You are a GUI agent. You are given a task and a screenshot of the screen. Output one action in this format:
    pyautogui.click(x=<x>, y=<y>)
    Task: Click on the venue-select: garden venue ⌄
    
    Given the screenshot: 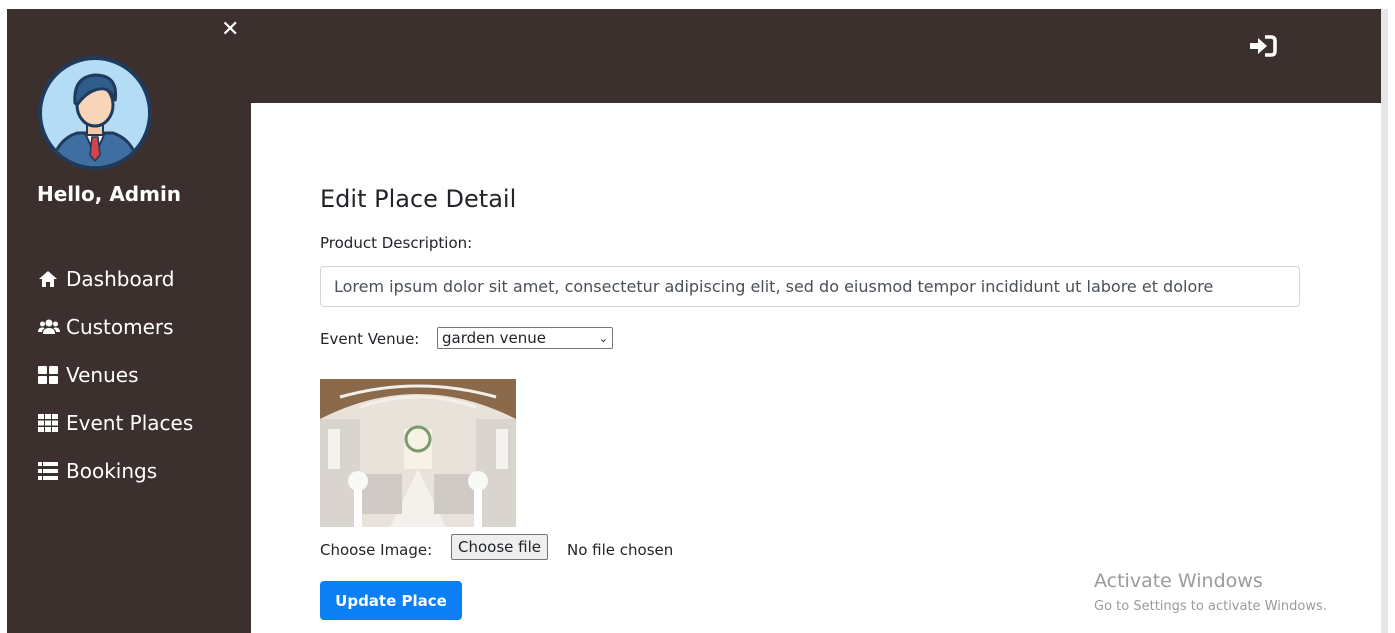 What is the action you would take?
    pyautogui.click(x=525, y=338)
    